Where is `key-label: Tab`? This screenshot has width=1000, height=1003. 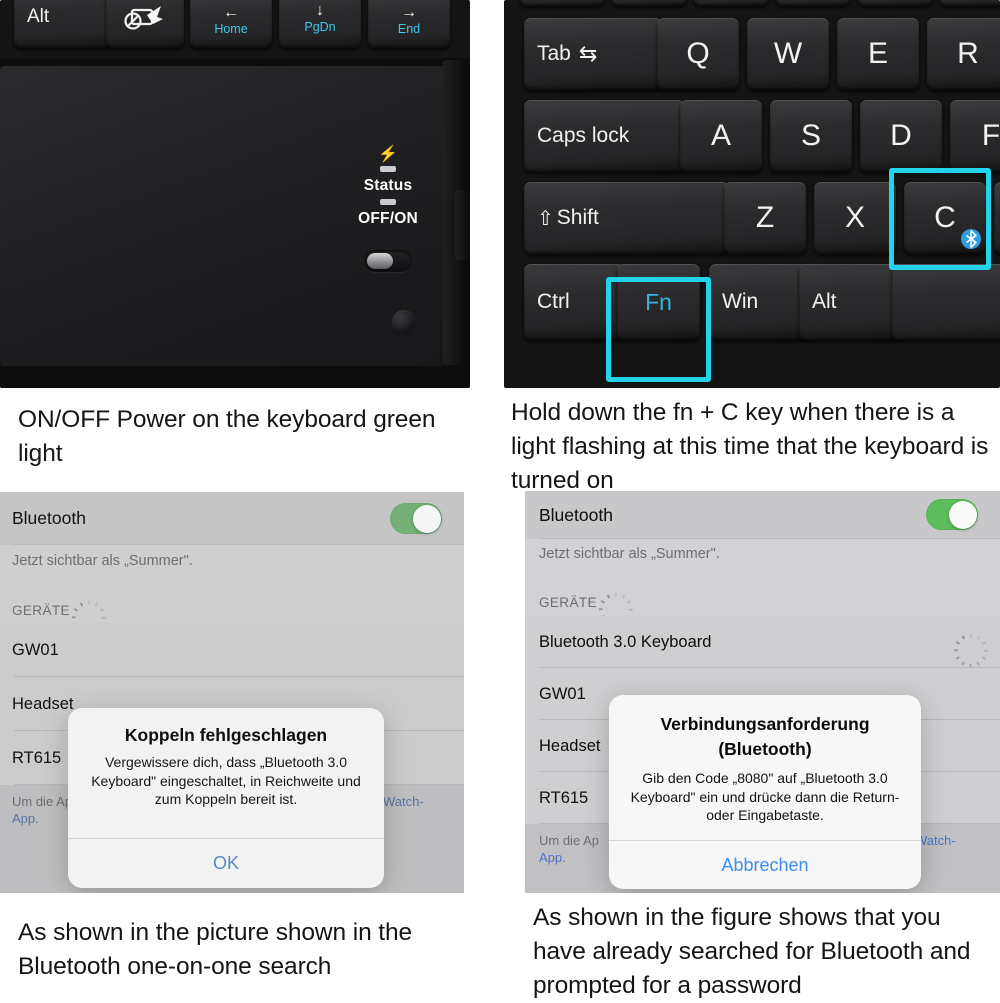
key-label: Tab is located at coordinates (554, 53).